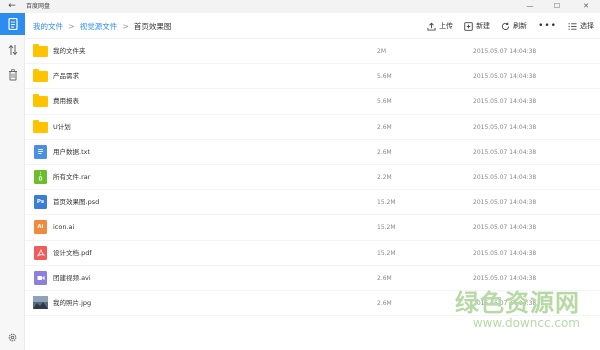 This screenshot has width=600, height=350. I want to click on text-file-icon, so click(40, 151).